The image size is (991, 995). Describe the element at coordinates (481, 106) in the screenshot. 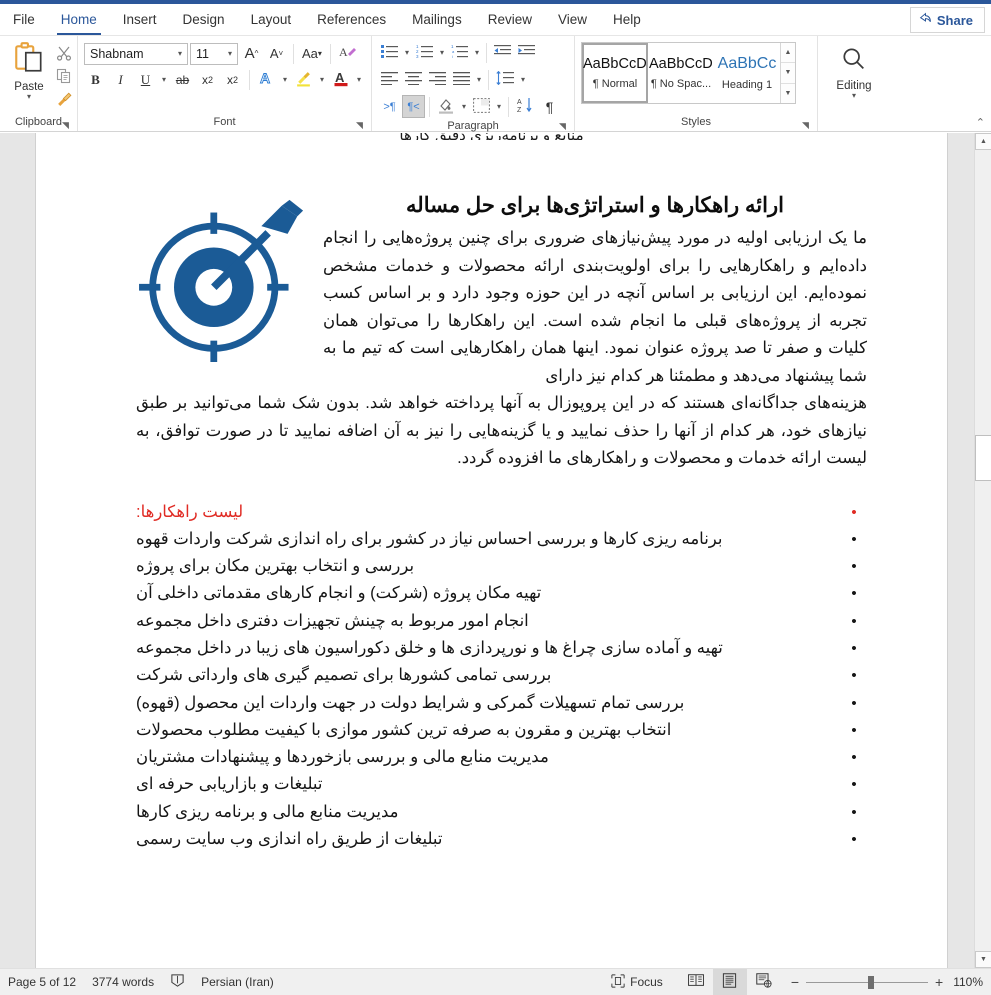

I see `borders-button` at that location.